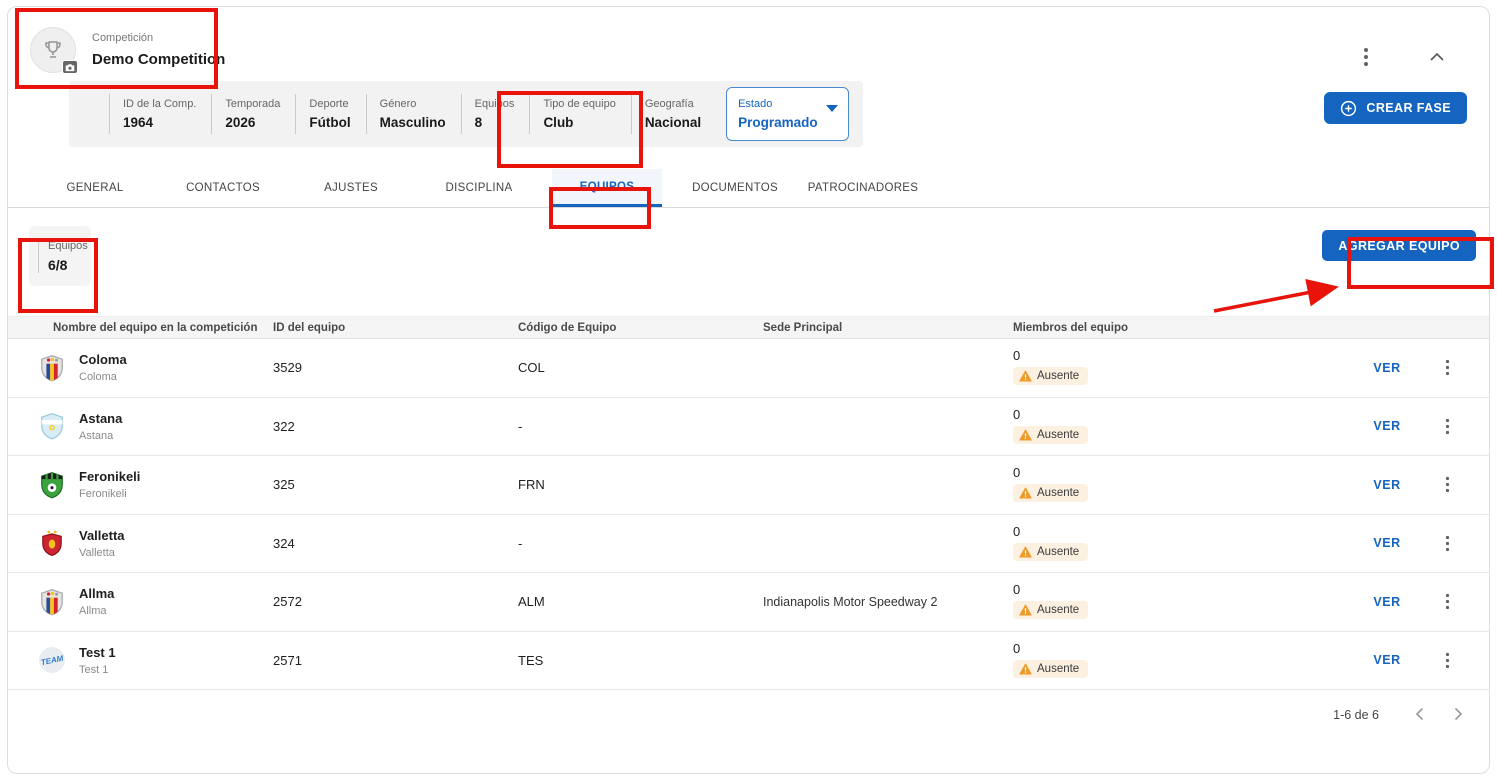 The image size is (1497, 781). I want to click on collapse-button, so click(1437, 57).